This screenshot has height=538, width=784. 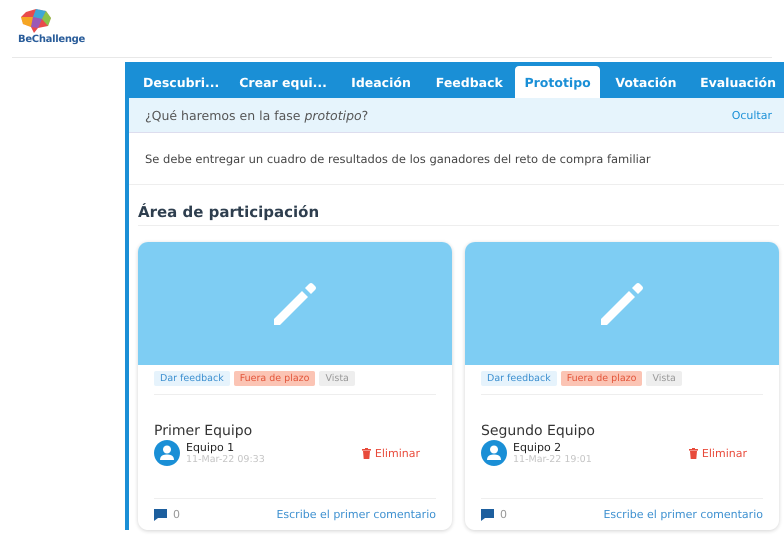 What do you see at coordinates (226, 459) in the screenshot?
I see `date-text: 11-Mar-22 09:33` at bounding box center [226, 459].